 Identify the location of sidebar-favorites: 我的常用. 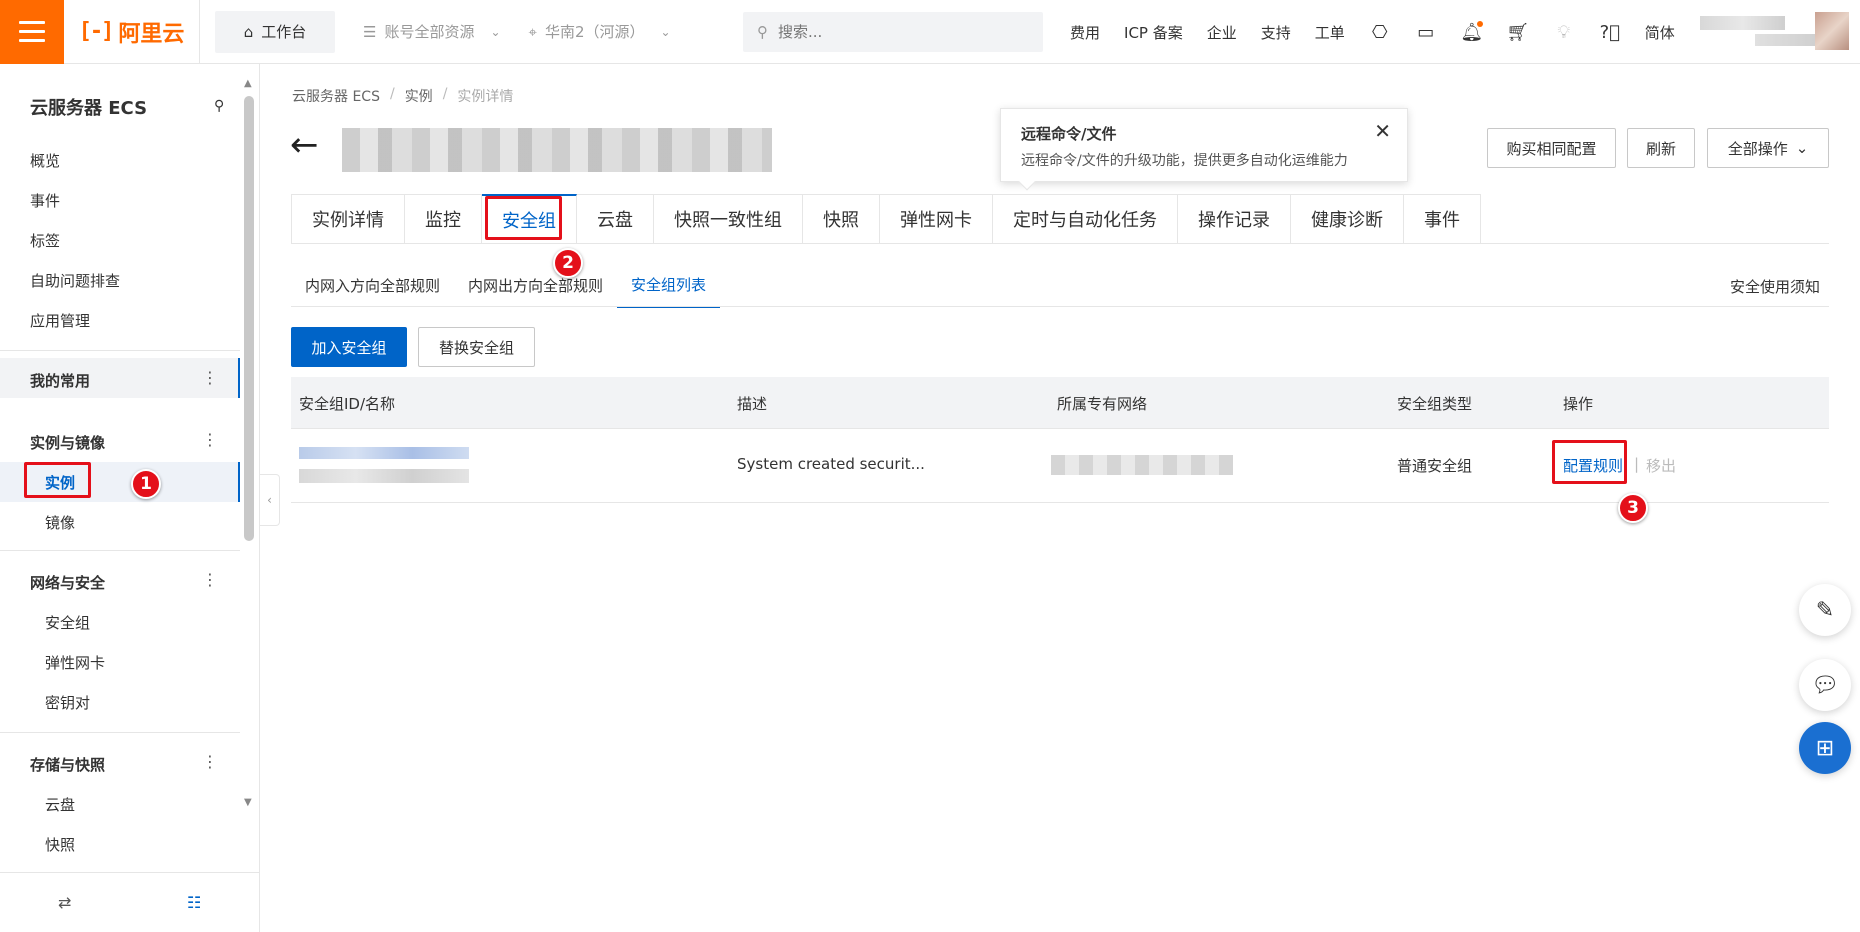
(60, 380).